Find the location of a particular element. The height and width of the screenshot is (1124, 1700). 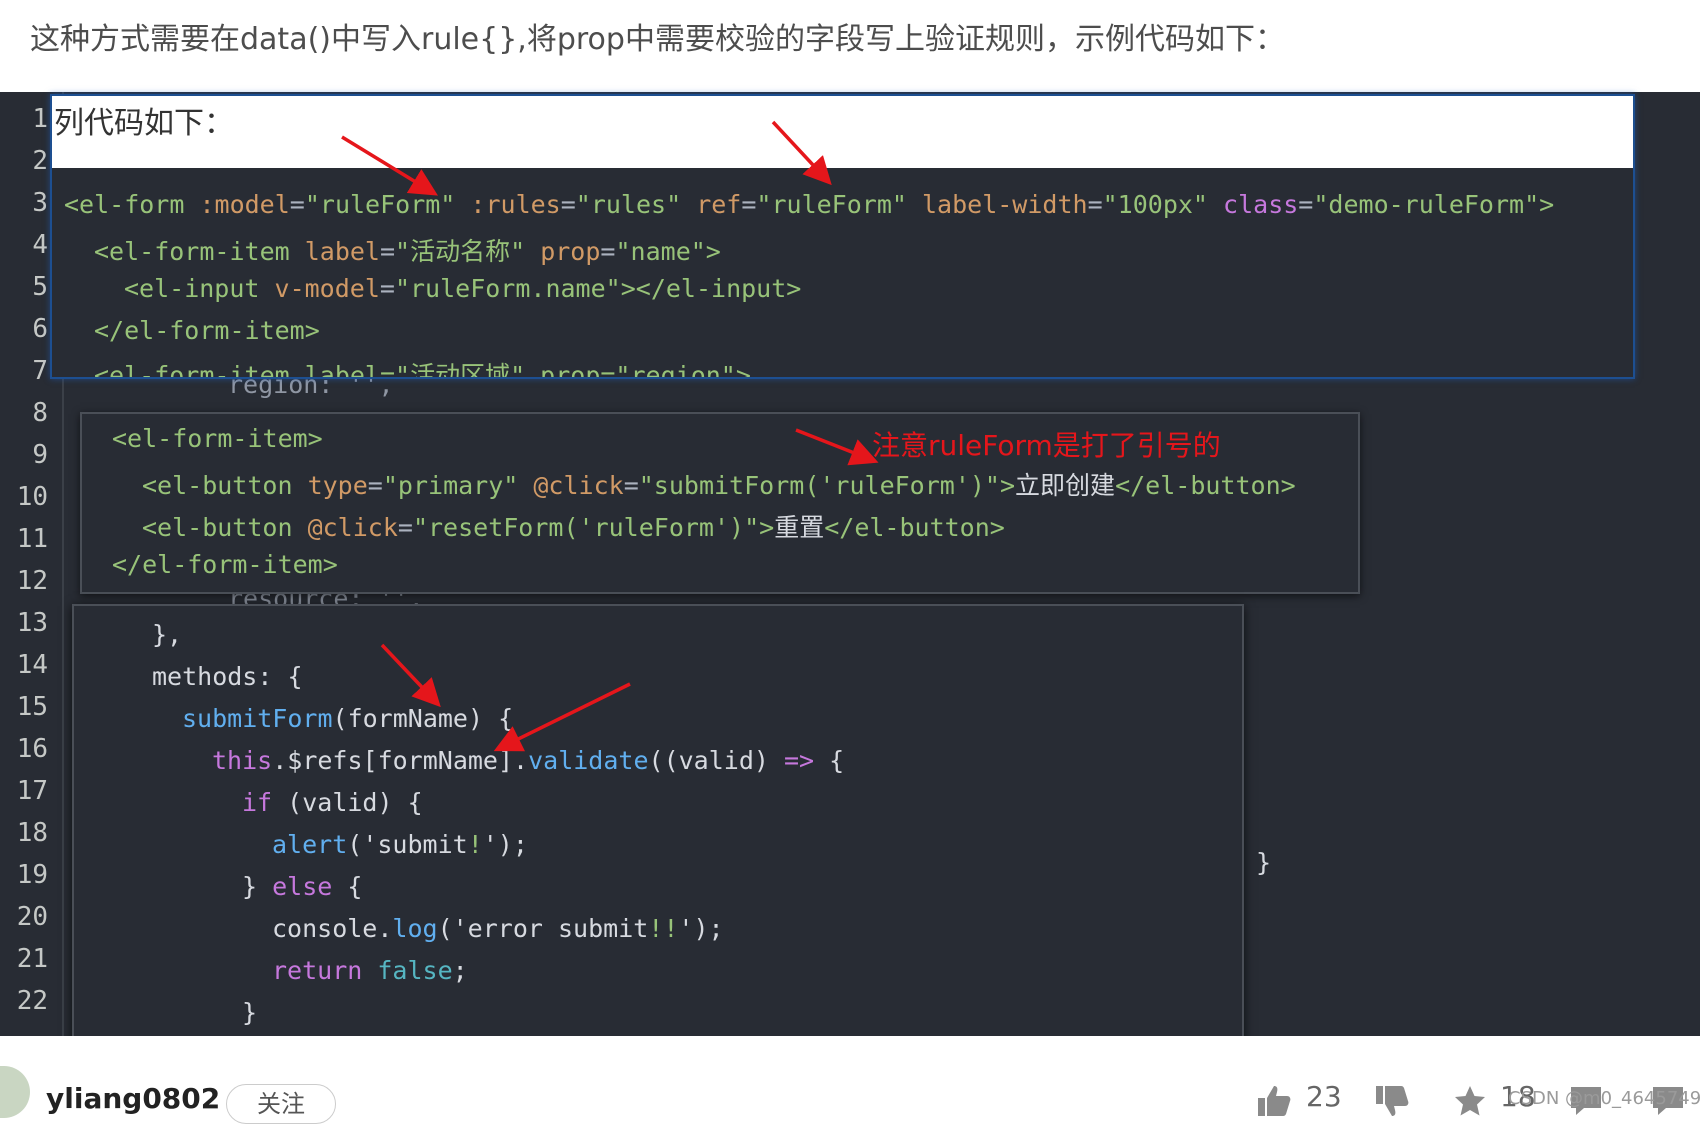

thumbs-down-icon is located at coordinates (1392, 1101).